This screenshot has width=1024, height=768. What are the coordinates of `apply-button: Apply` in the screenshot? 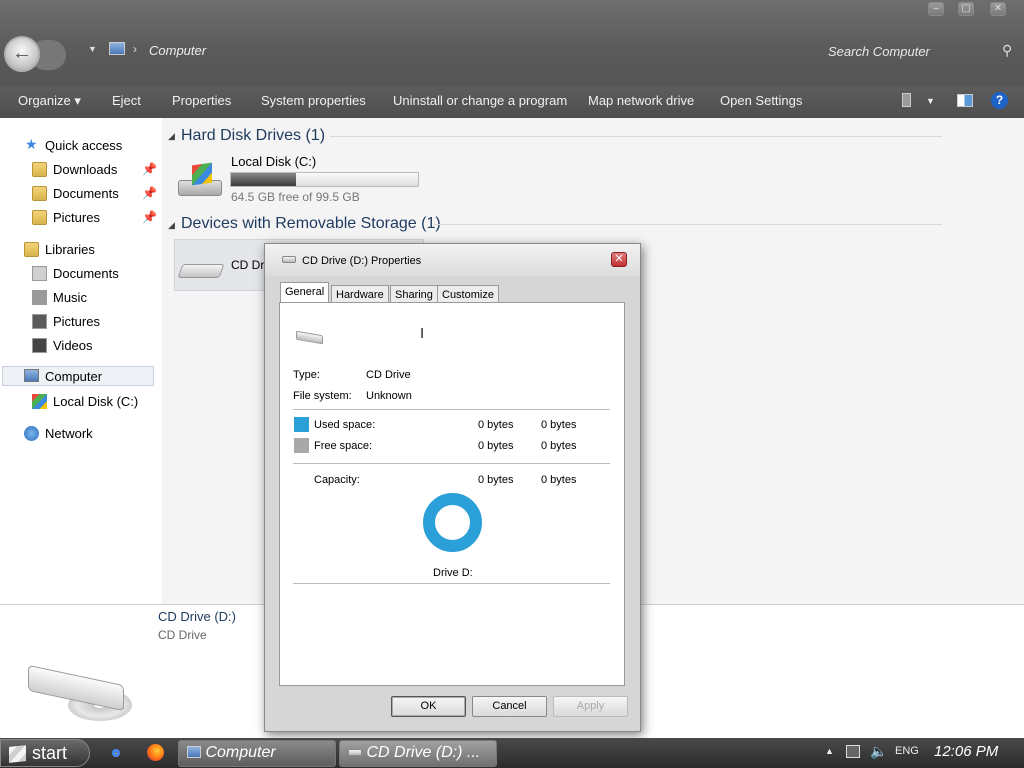 It's located at (590, 706).